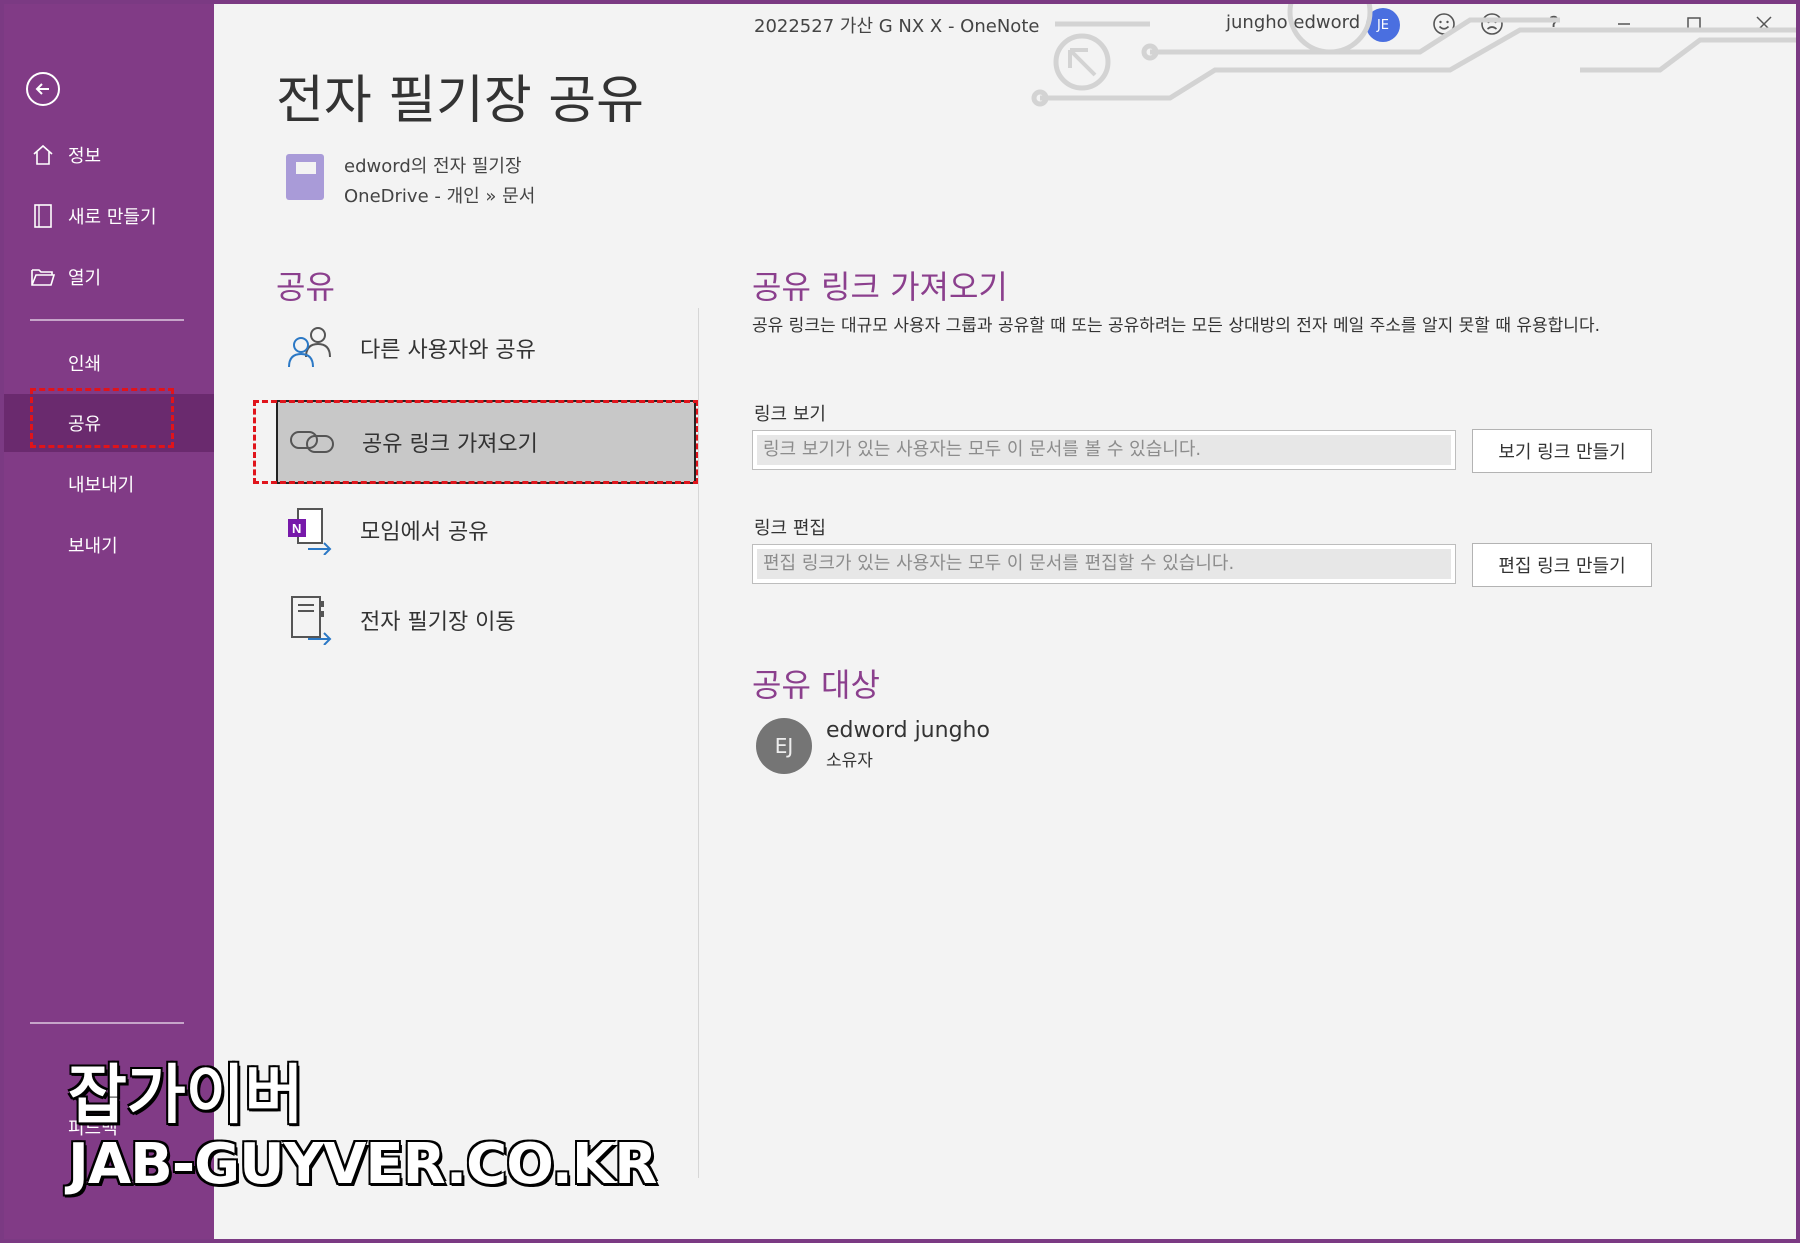 The width and height of the screenshot is (1800, 1243). Describe the element at coordinates (849, 761) in the screenshot. I see `owner-role: 소유자` at that location.